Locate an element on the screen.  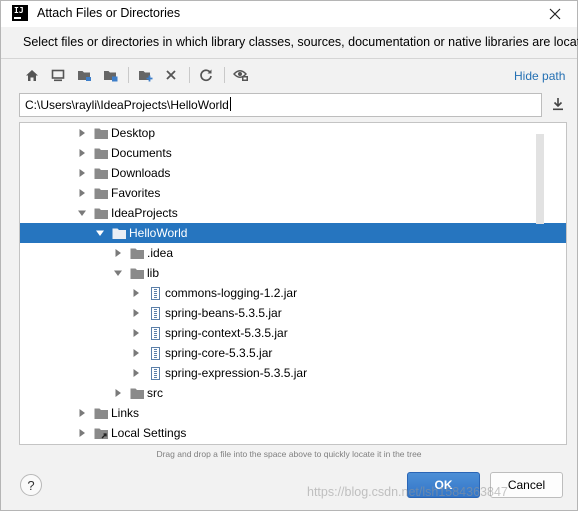
tree-row: spring-expression-5.3.5.jar is located at coordinates (287, 373).